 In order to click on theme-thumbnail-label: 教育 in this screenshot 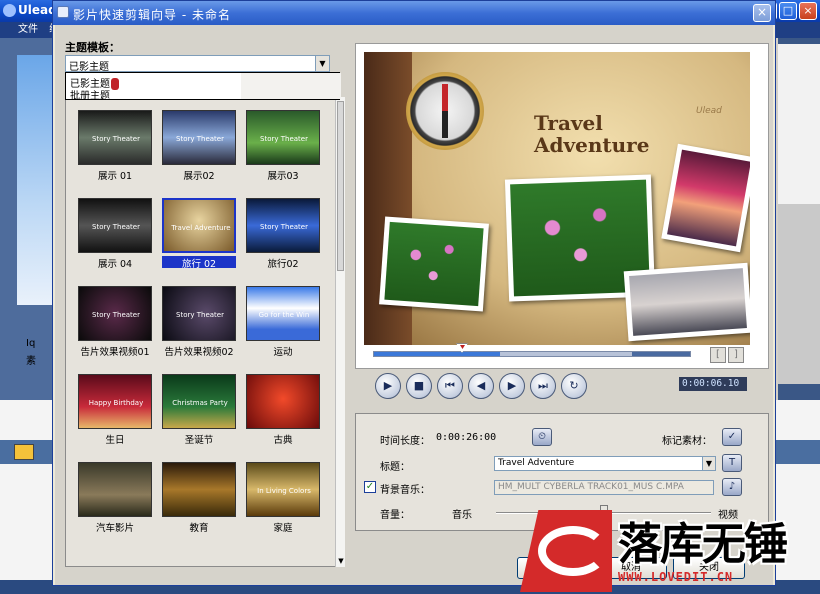, I will do `click(199, 527)`.